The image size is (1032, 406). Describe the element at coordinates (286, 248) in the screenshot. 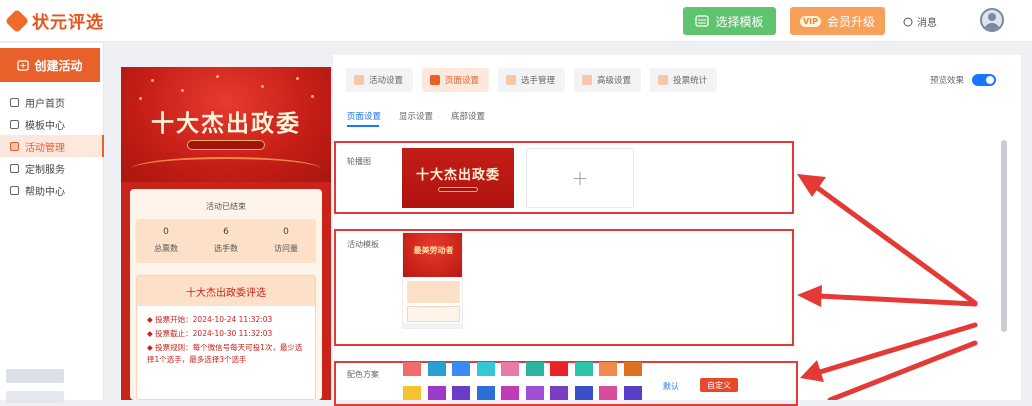

I see `stat-label: 访问量` at that location.